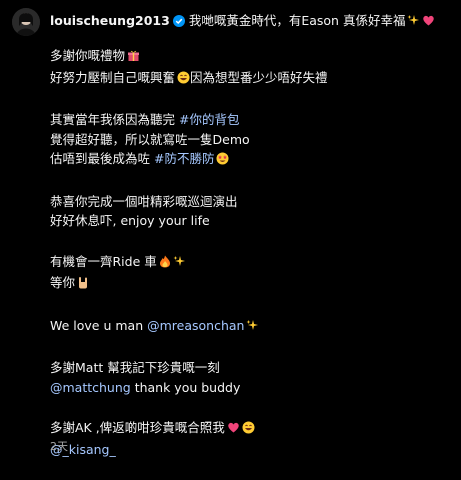 The width and height of the screenshot is (461, 480). Describe the element at coordinates (102, 158) in the screenshot. I see `caption-line: 估唔到最後成為咗` at that location.